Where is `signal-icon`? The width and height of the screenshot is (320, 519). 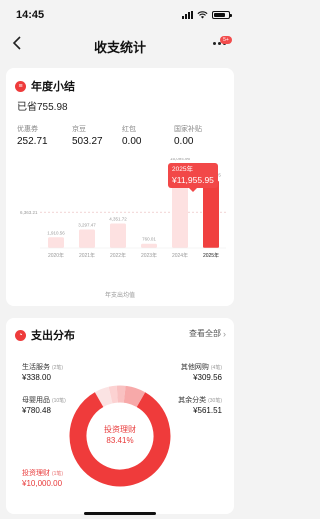
signal-icon is located at coordinates (187, 15).